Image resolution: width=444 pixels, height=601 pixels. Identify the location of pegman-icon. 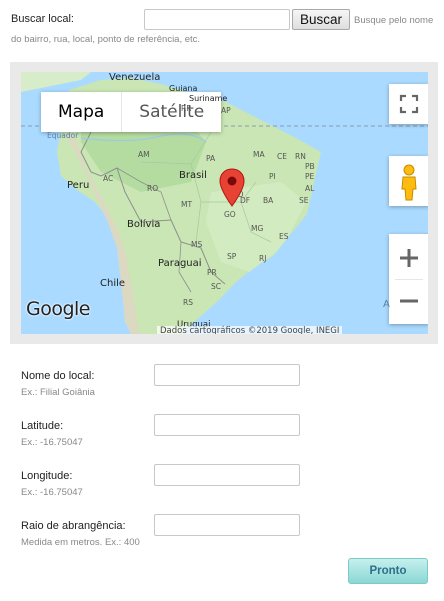
(409, 182).